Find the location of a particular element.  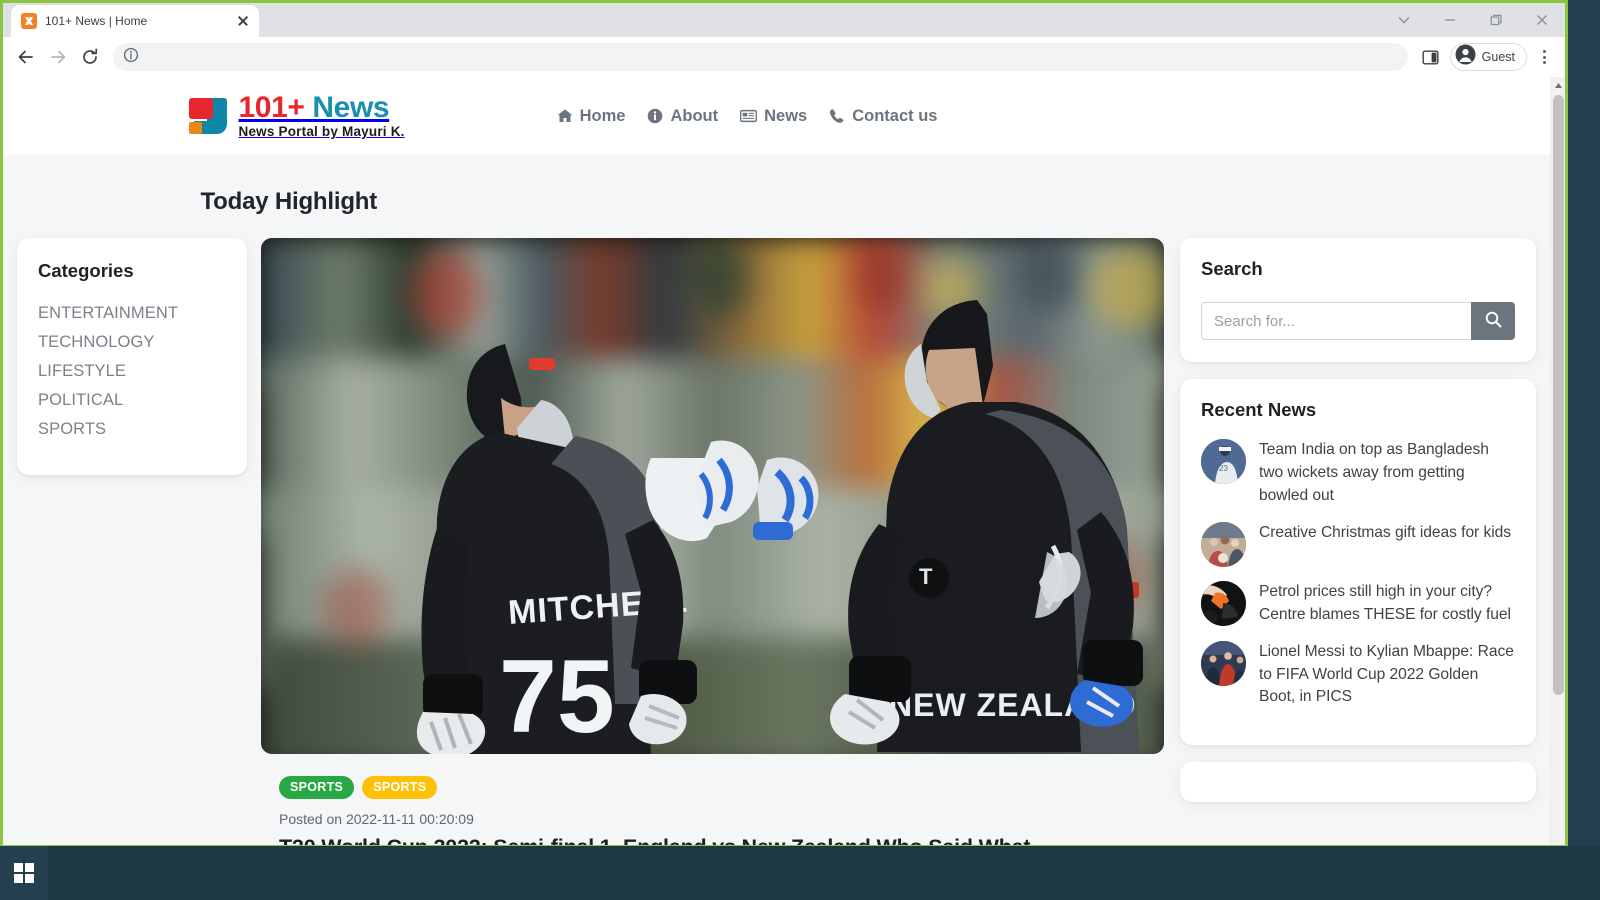

article-posted-date: Posted on 2022-11-11 00:20:09 is located at coordinates (376, 819).